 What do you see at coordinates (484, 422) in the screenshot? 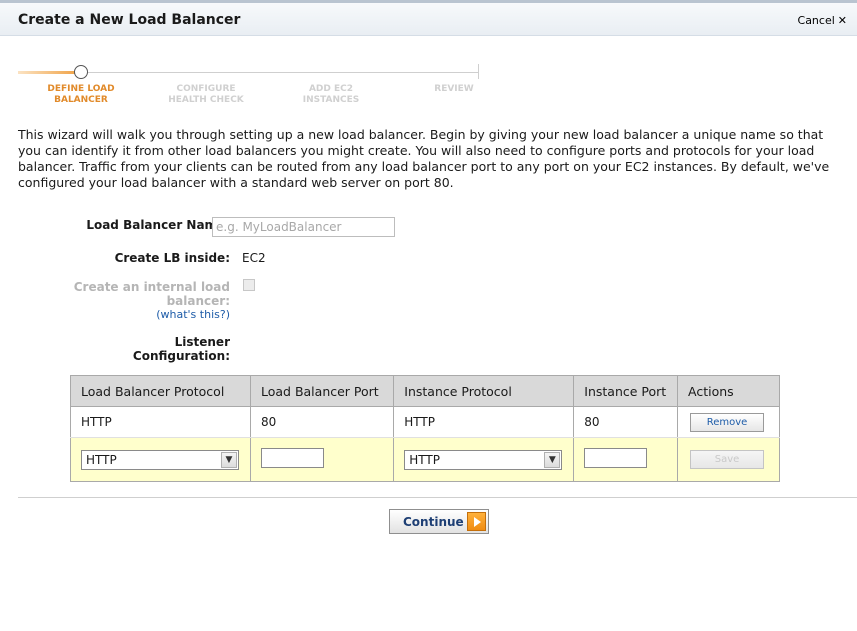
I see `cell-instance-protocol: HTTP` at bounding box center [484, 422].